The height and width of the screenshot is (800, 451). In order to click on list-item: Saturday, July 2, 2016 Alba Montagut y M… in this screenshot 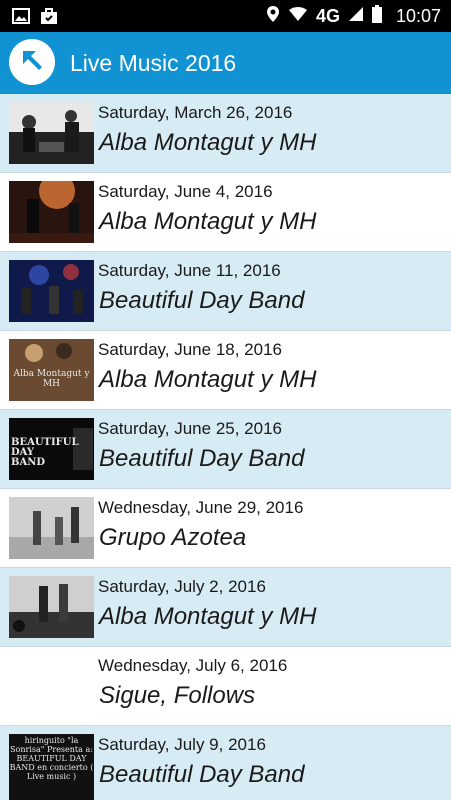, I will do `click(225, 607)`.